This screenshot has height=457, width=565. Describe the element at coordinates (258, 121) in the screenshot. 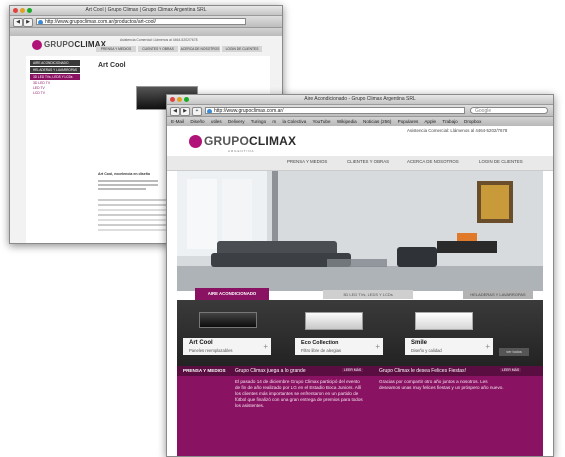

I see `bookmark-item: Turingo` at that location.